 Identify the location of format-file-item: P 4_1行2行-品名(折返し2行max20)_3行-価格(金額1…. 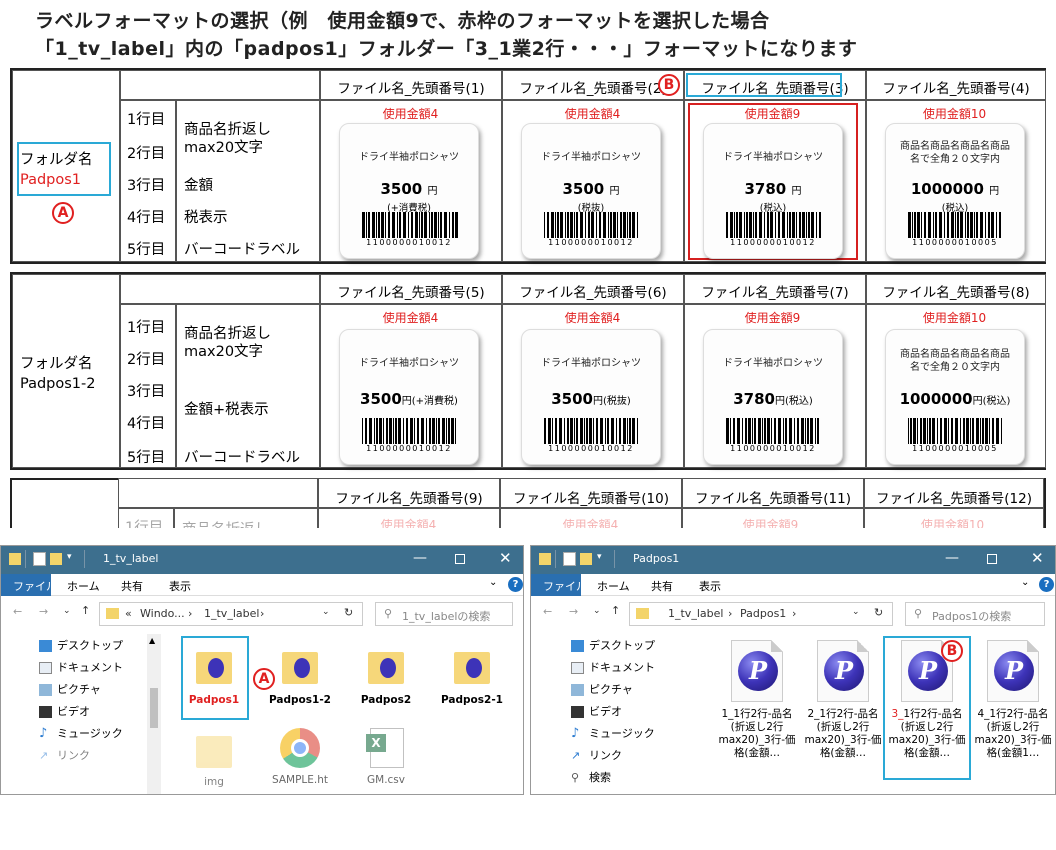
(1013, 700).